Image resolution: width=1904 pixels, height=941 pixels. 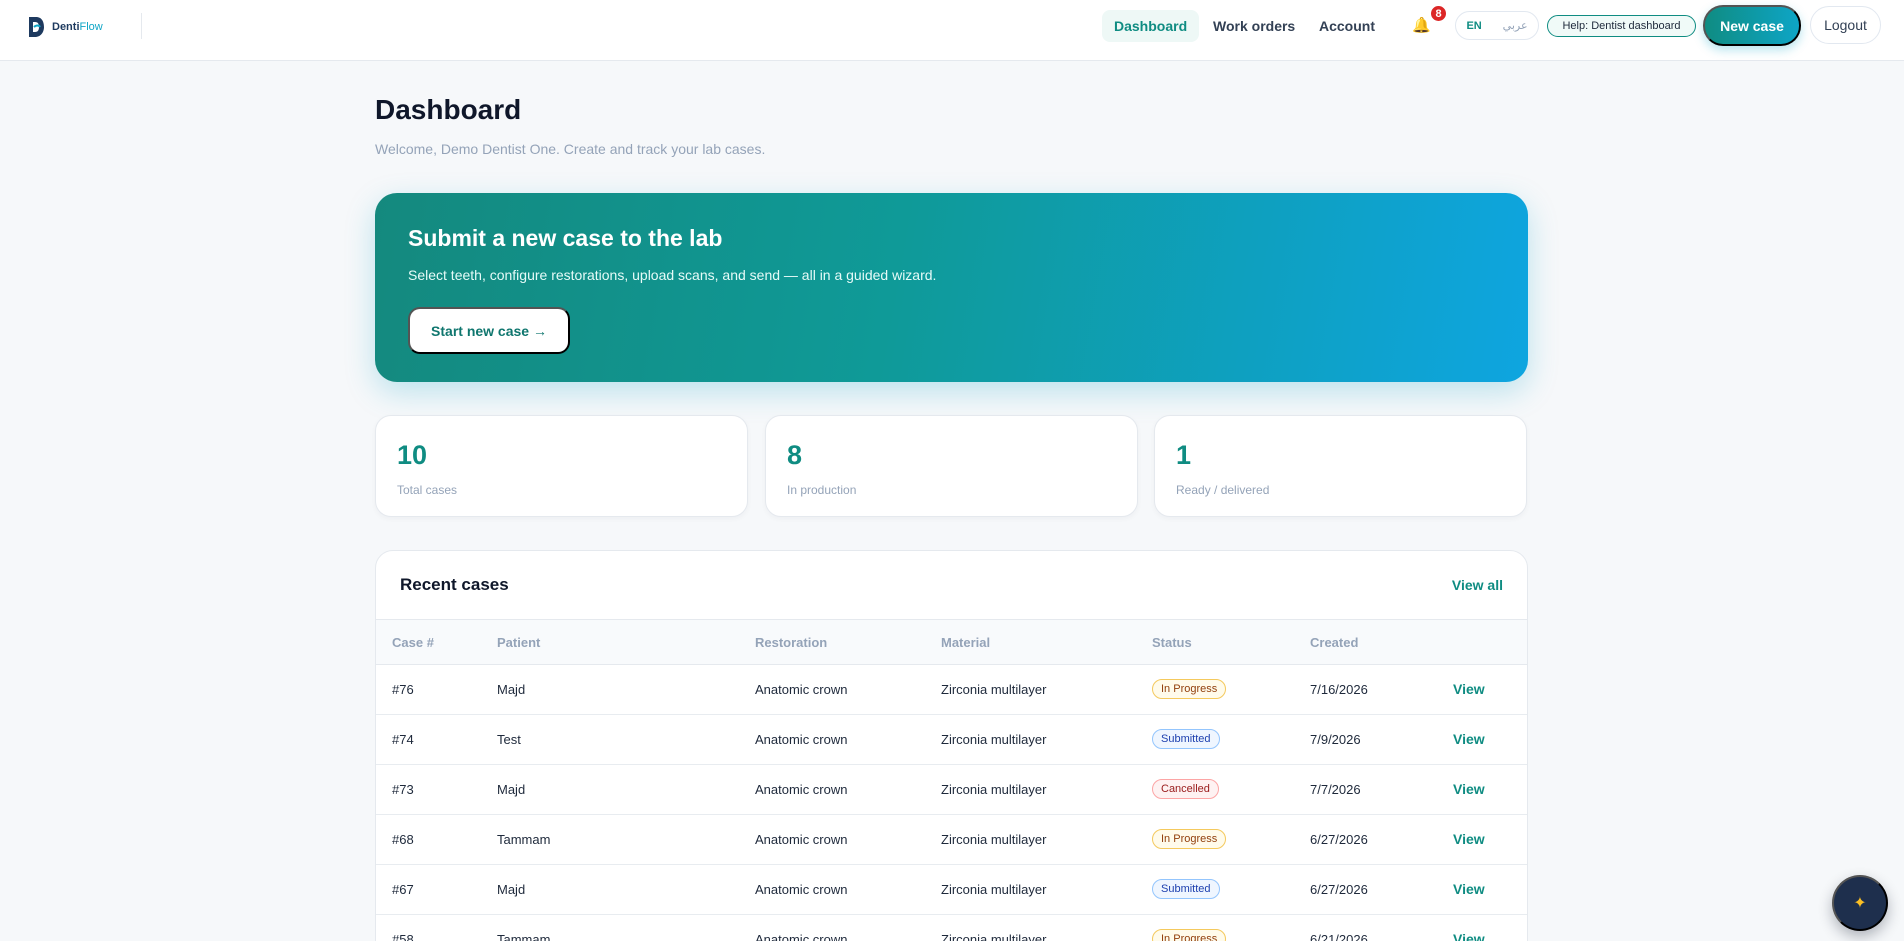 What do you see at coordinates (1223, 490) in the screenshot?
I see `stat-label: Ready / delivered` at bounding box center [1223, 490].